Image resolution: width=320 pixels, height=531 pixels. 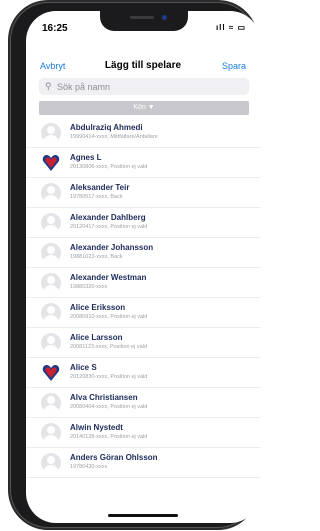 I want to click on home-indicator, so click(x=143, y=515).